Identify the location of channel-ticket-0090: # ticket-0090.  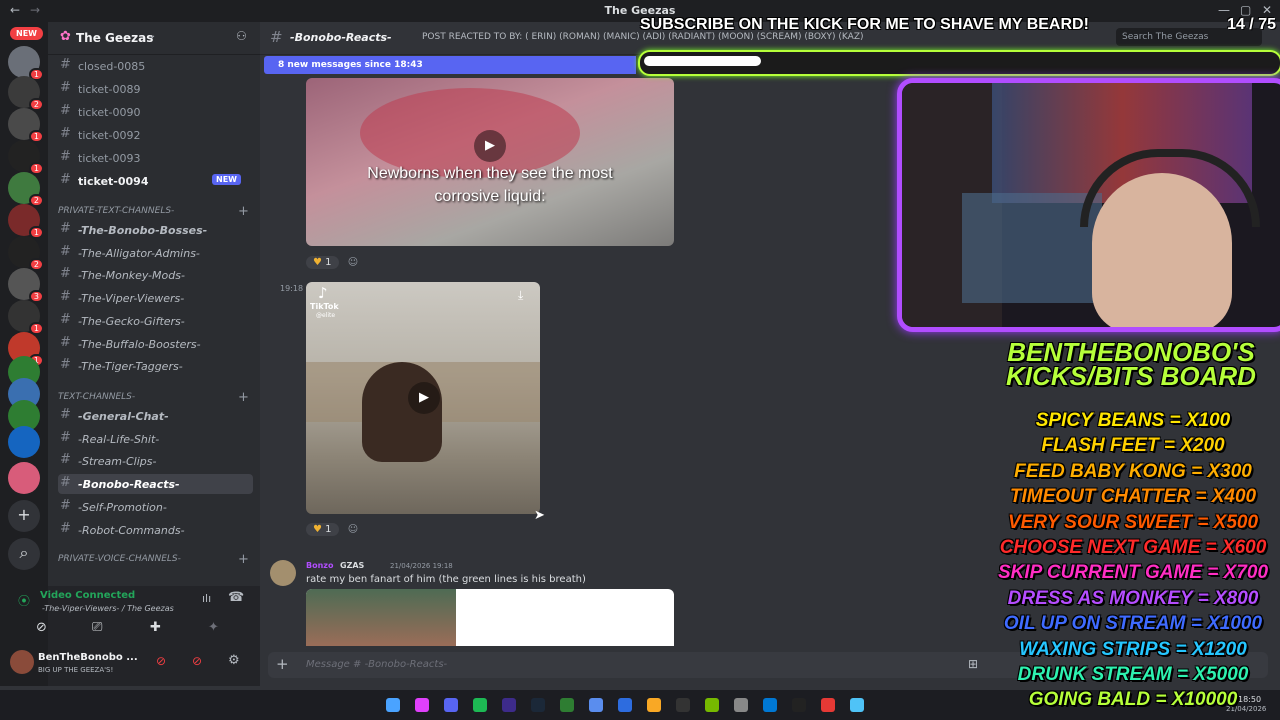
(155, 112).